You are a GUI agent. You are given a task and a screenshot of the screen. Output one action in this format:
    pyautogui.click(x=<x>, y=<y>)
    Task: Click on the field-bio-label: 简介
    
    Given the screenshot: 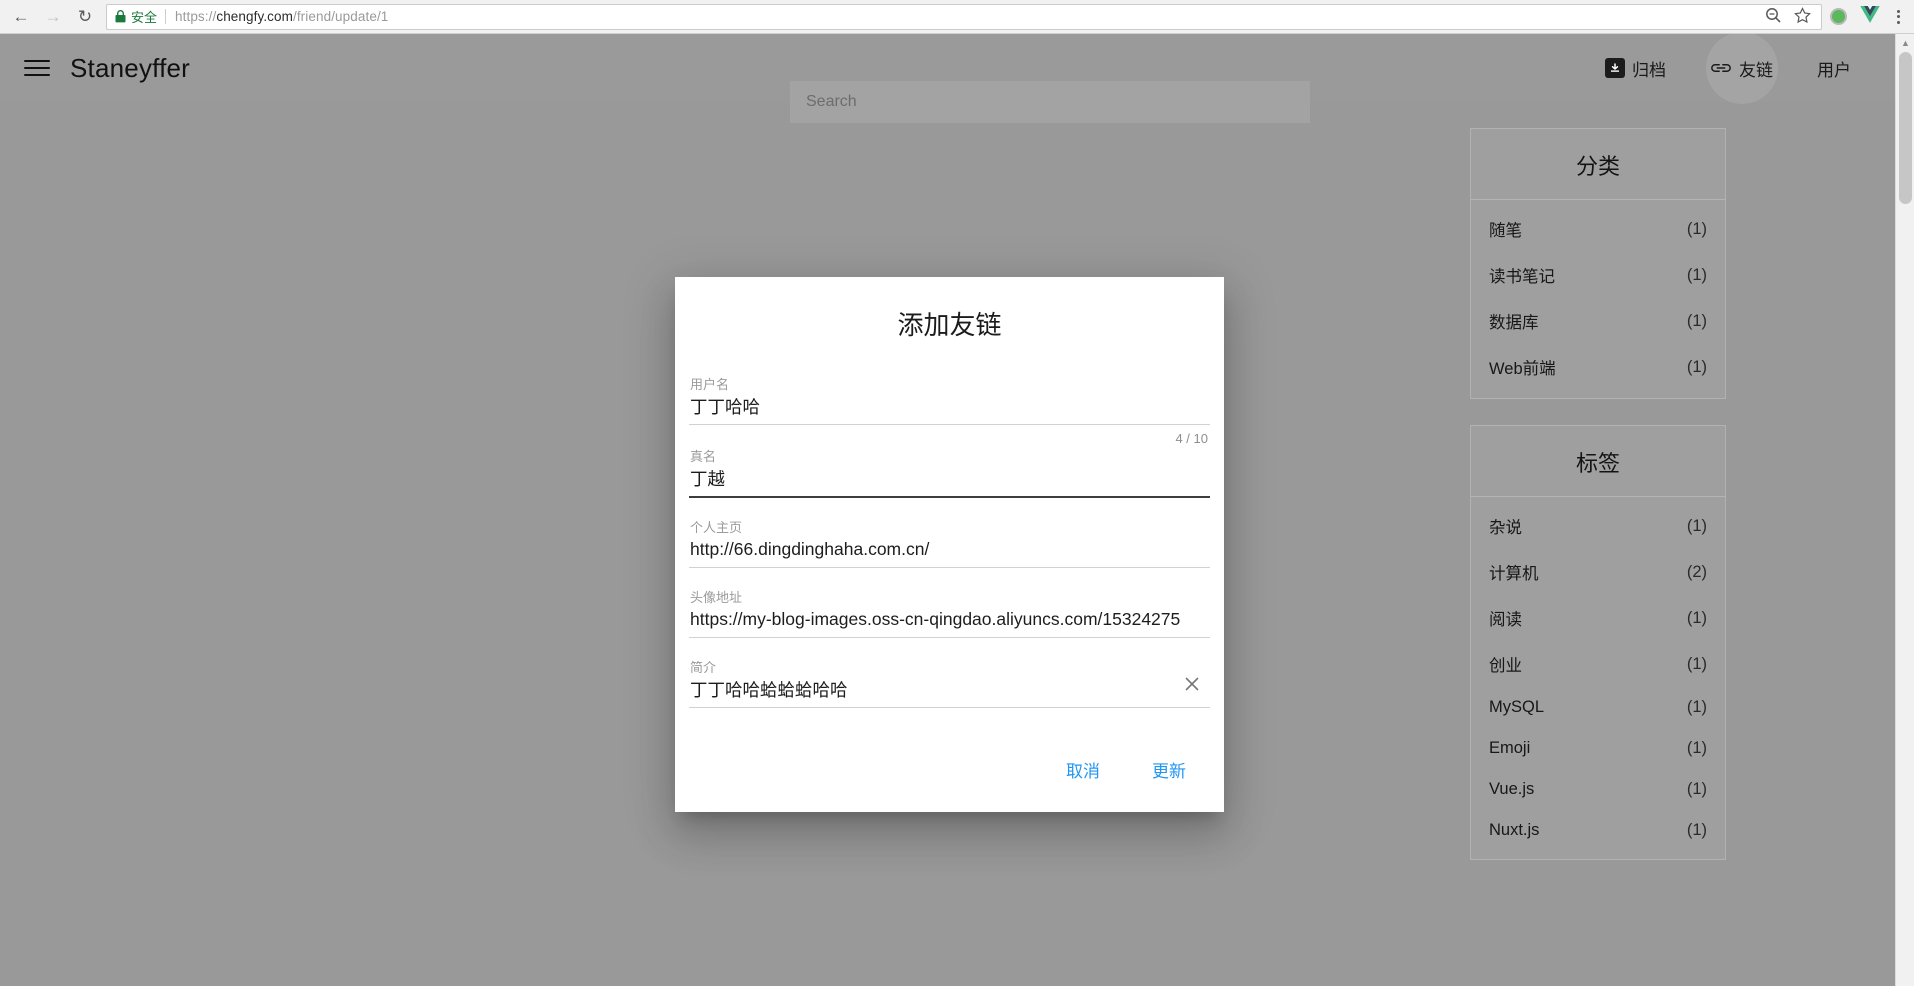 What is the action you would take?
    pyautogui.click(x=703, y=667)
    